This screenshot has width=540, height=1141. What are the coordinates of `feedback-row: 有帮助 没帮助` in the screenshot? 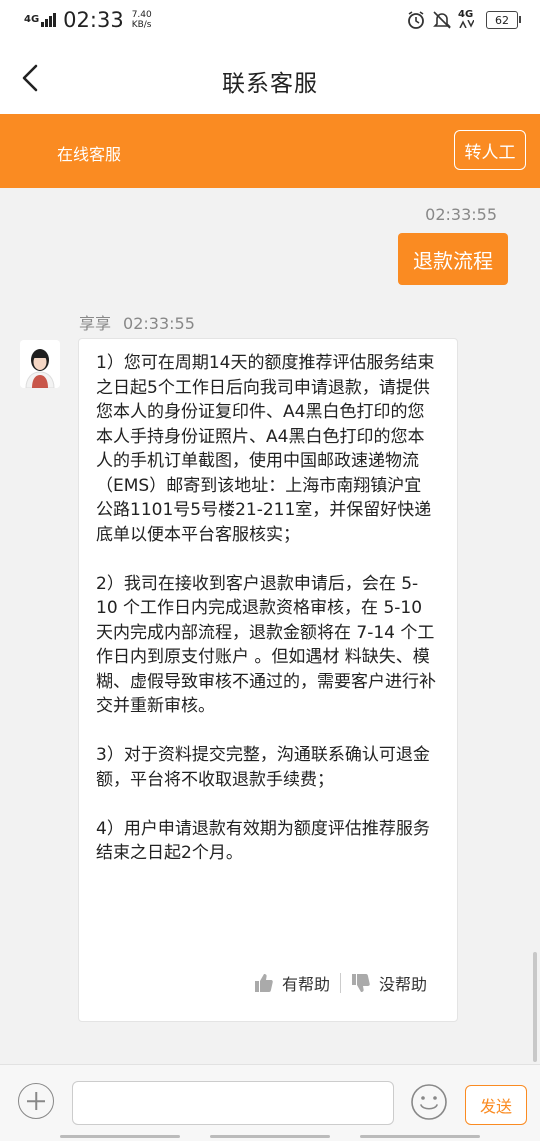 It's located at (340, 983).